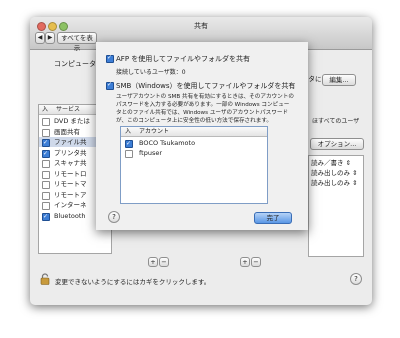 The image size is (400, 338). I want to click on computer-name-label: コンピュータ, so click(75, 64).